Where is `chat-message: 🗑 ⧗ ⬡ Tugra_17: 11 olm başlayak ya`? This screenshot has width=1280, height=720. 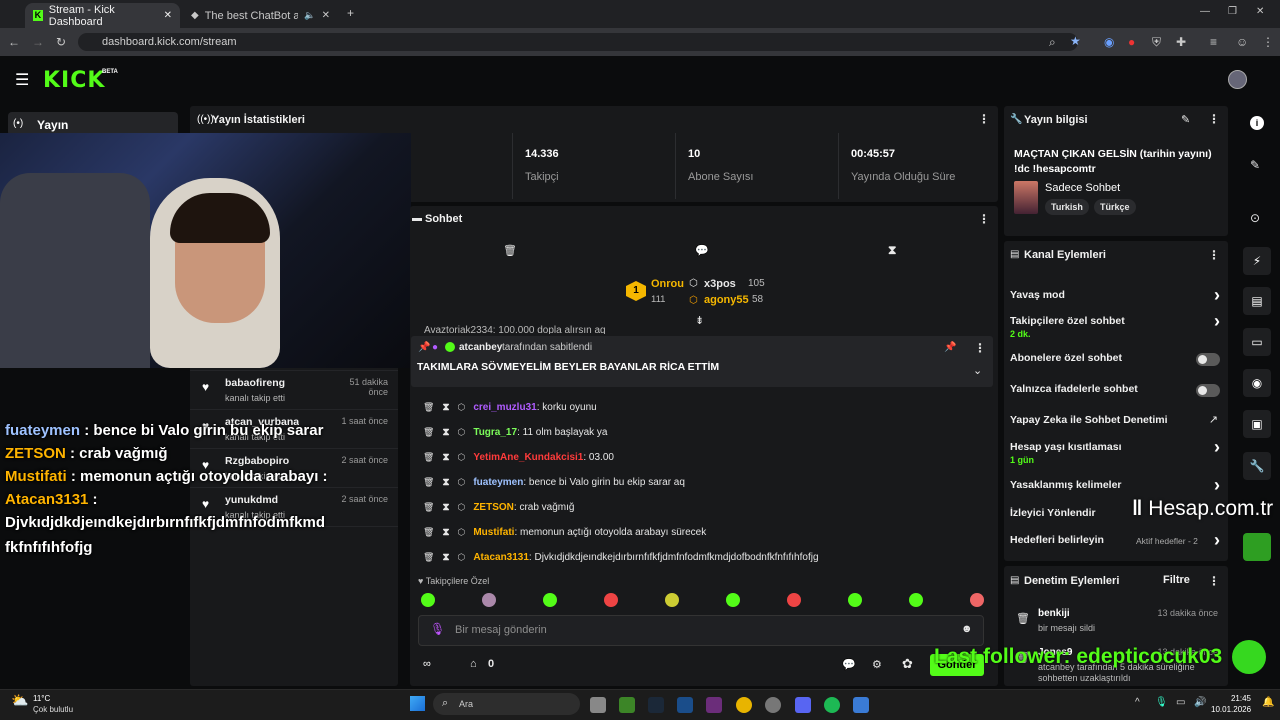 chat-message: 🗑 ⧗ ⬡ Tugra_17: 11 olm başlayak ya is located at coordinates (515, 432).